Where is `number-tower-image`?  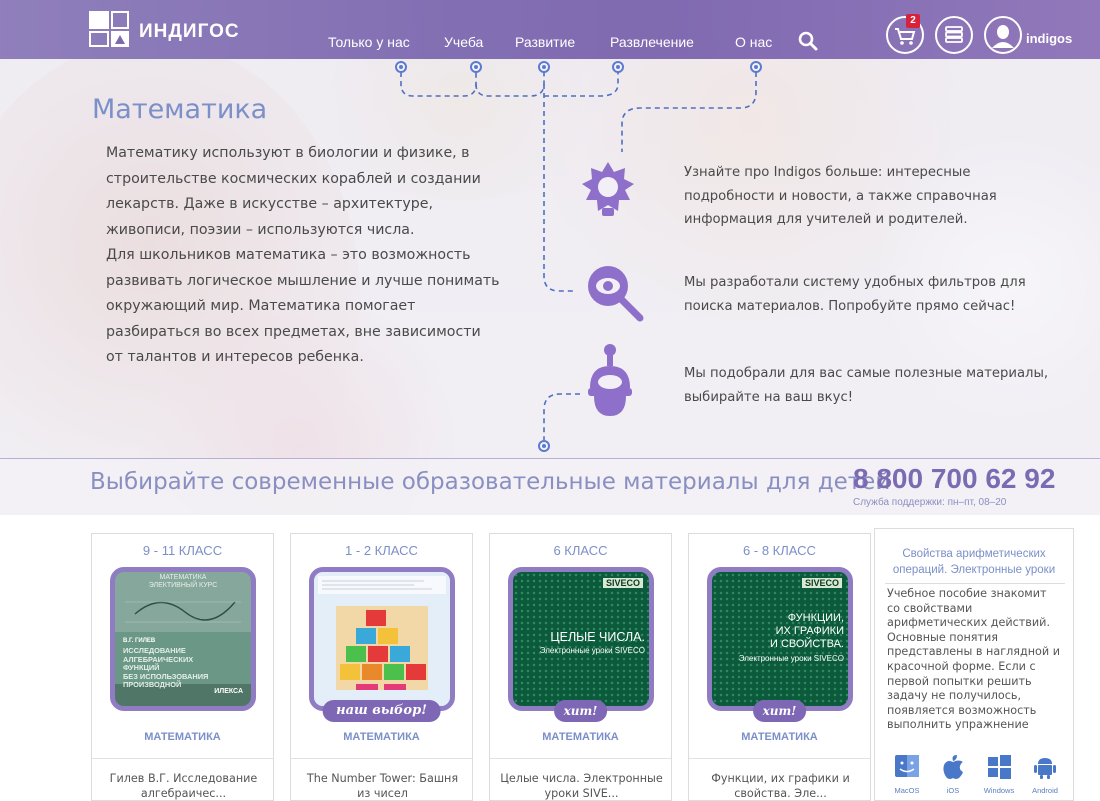 number-tower-image is located at coordinates (382, 639).